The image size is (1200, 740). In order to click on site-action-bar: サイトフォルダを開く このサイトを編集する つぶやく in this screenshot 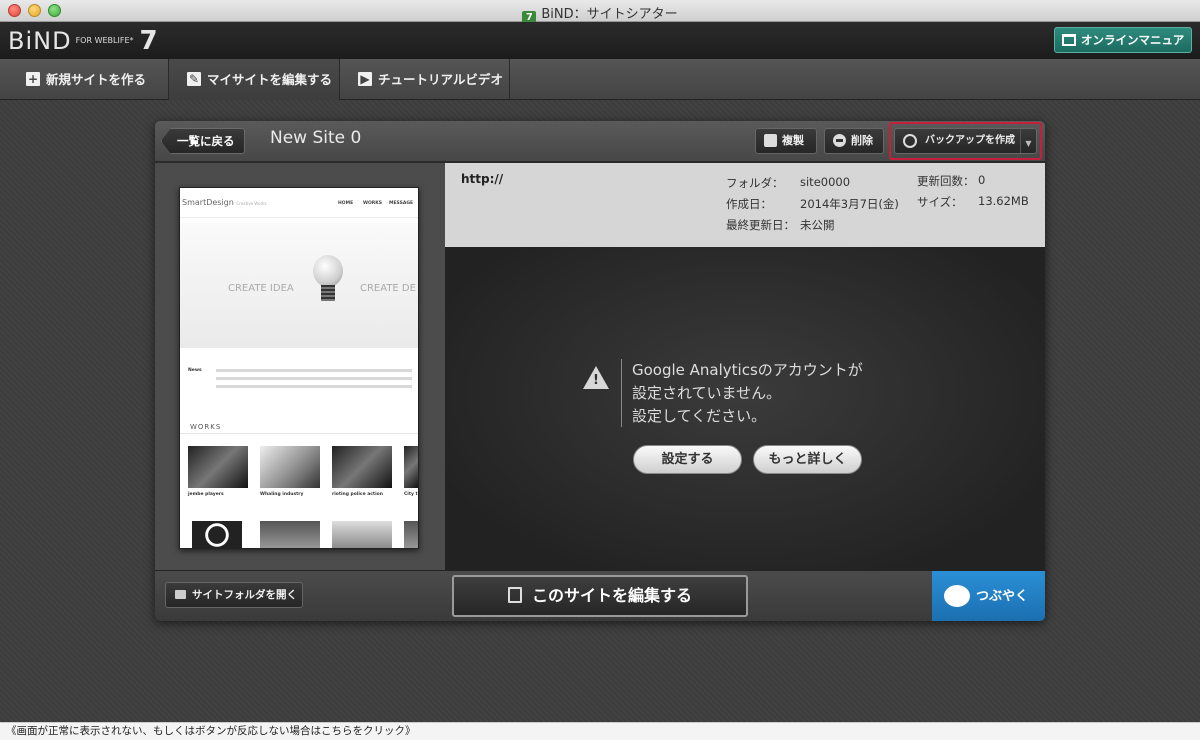, I will do `click(600, 595)`.